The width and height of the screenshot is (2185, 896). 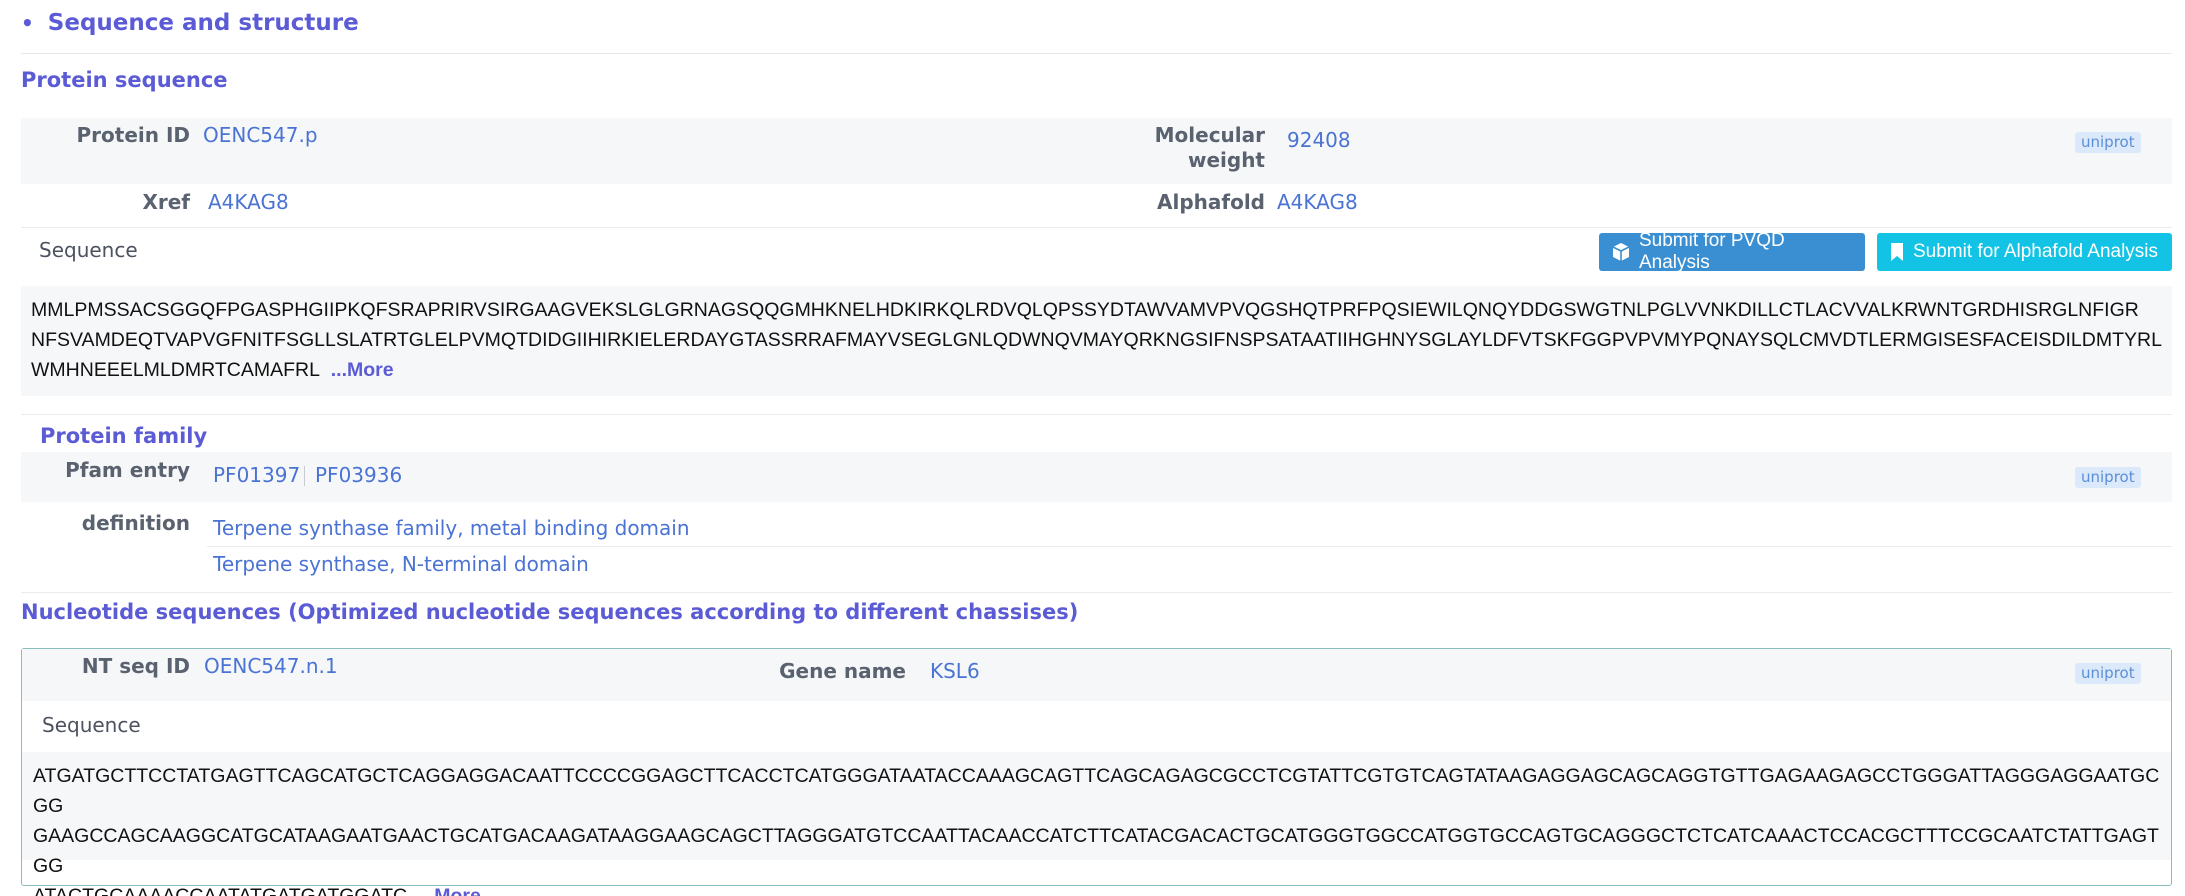 What do you see at coordinates (260, 135) in the screenshot?
I see `protein-id-link: OENC547.p` at bounding box center [260, 135].